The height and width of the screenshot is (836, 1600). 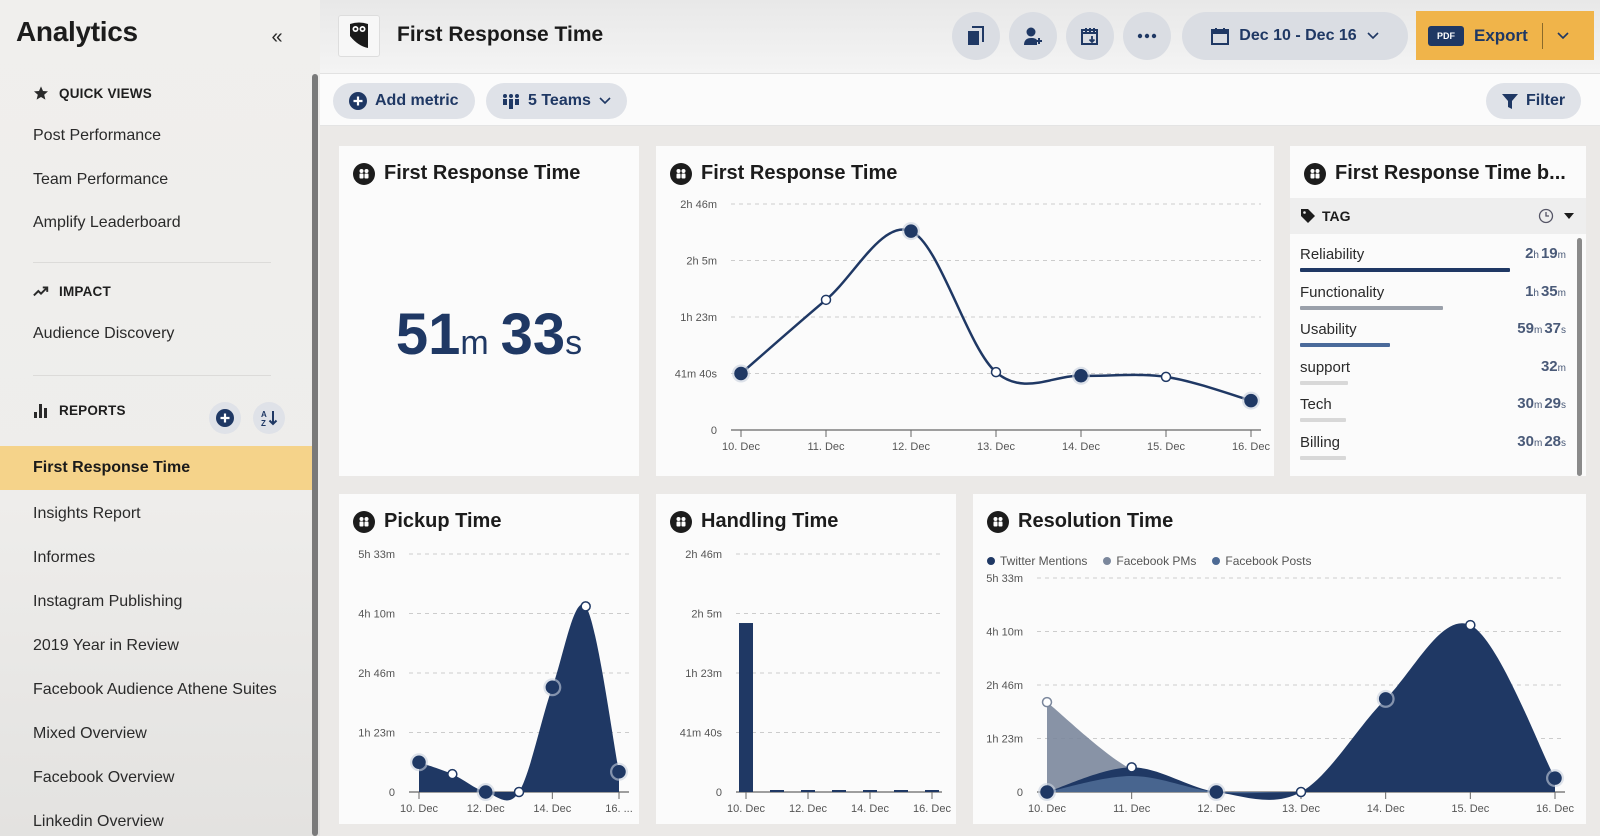 What do you see at coordinates (1432, 256) in the screenshot?
I see `tag-row: Reliability 2h 19m` at bounding box center [1432, 256].